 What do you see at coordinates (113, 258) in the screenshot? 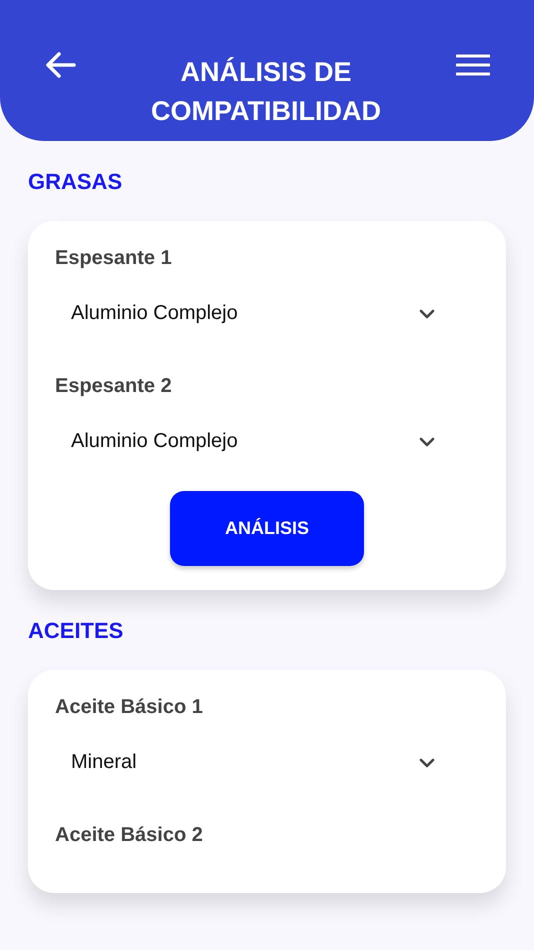
I see `field-label: Espesante 1` at bounding box center [113, 258].